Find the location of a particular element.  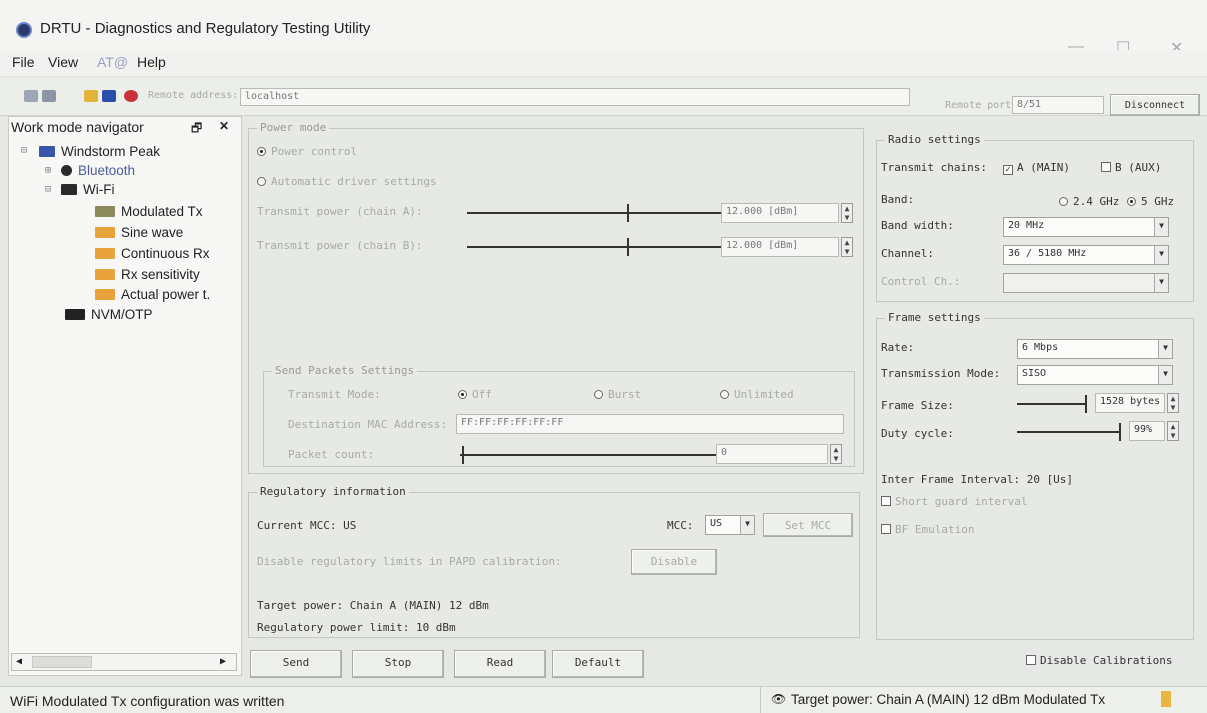

default-button: Default is located at coordinates (598, 664).